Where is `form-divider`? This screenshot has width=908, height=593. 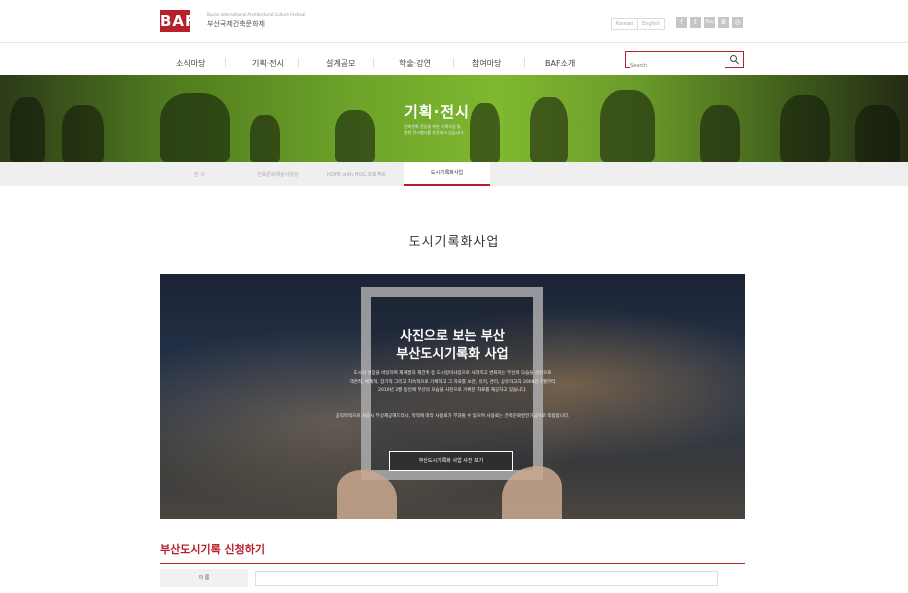 form-divider is located at coordinates (452, 563).